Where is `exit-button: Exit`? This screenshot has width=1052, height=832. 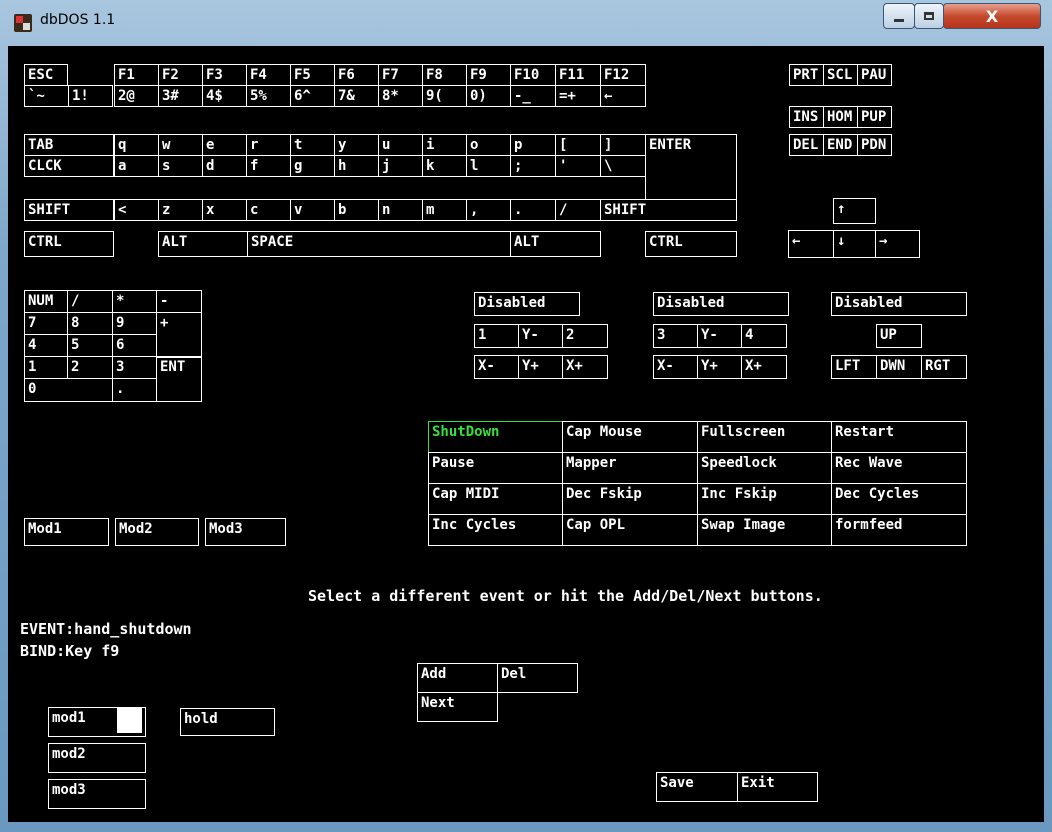
exit-button: Exit is located at coordinates (777, 787).